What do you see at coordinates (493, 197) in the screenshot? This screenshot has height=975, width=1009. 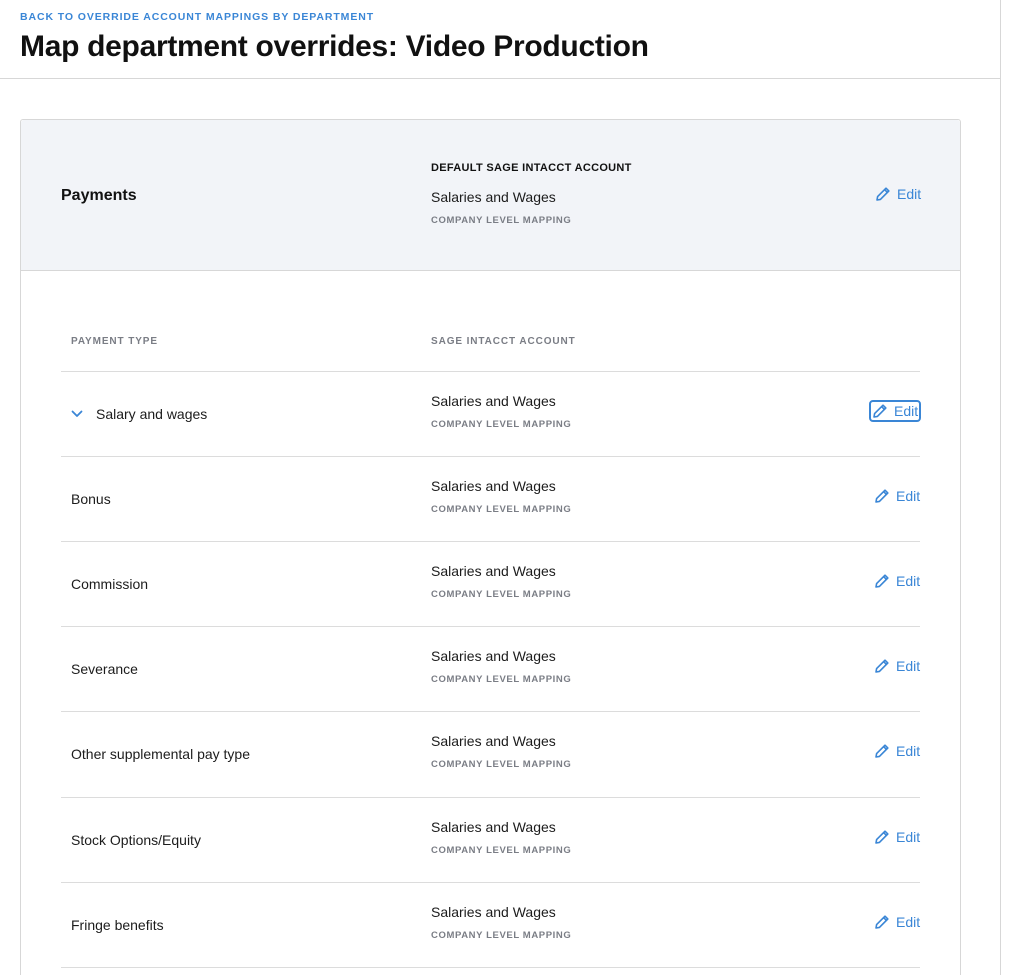 I see `default-account-value: Salaries and Wages` at bounding box center [493, 197].